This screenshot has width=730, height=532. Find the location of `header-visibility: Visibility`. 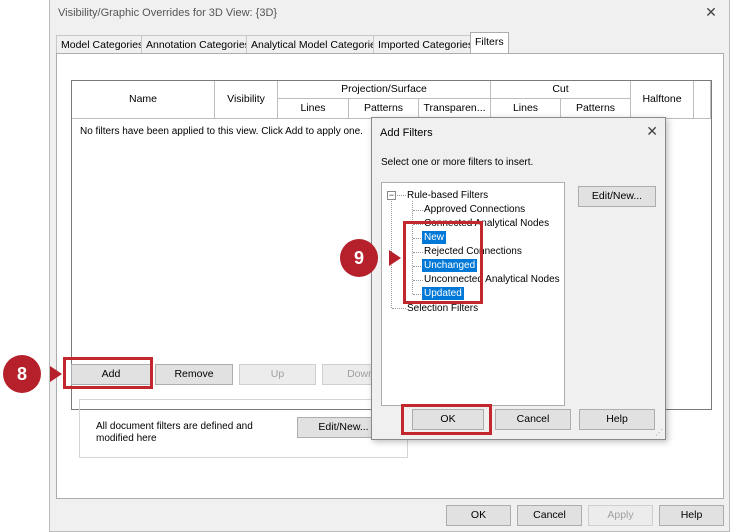

header-visibility: Visibility is located at coordinates (246, 100).